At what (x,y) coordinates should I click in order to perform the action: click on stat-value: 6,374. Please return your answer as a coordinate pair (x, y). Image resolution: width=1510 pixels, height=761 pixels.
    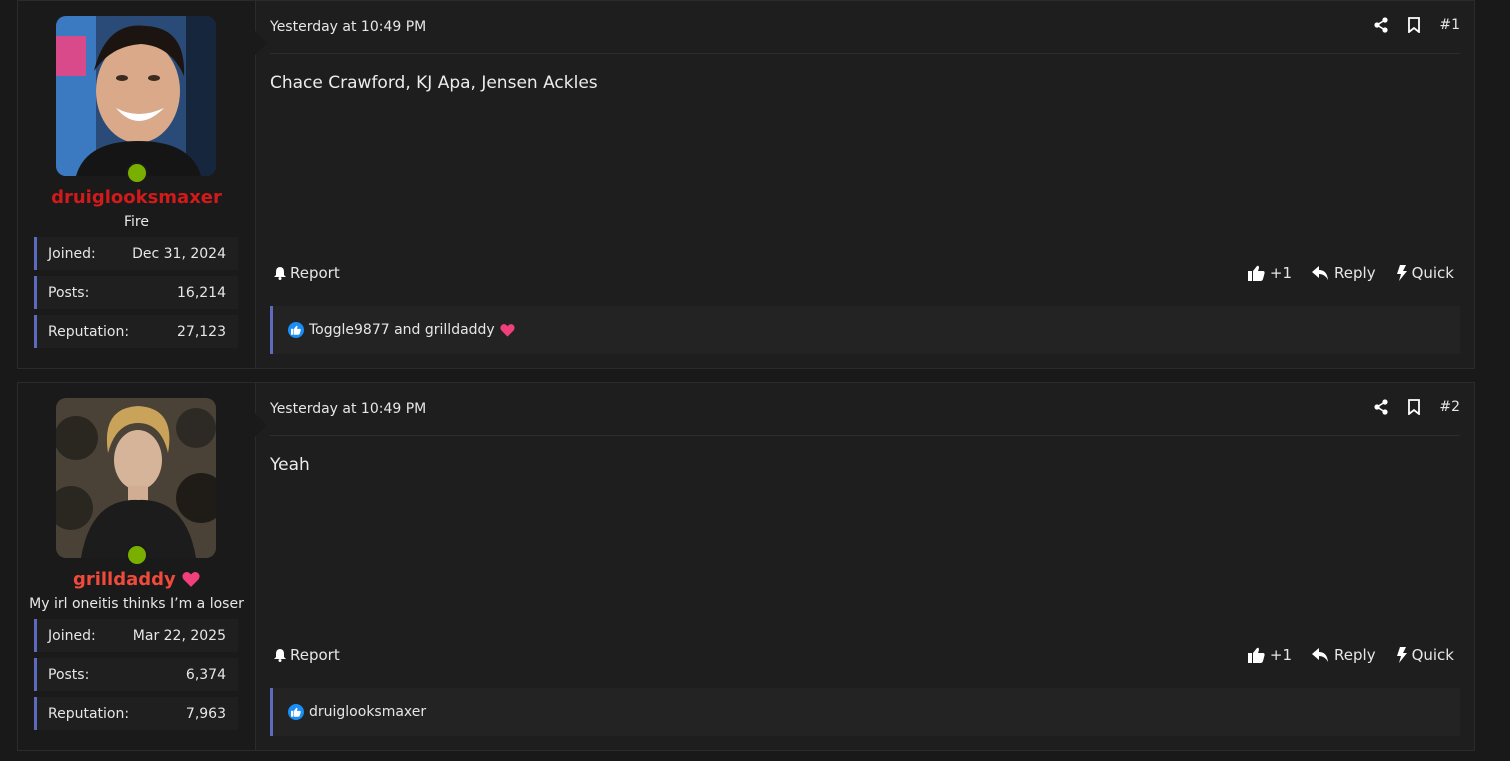
    Looking at the image, I should click on (205, 674).